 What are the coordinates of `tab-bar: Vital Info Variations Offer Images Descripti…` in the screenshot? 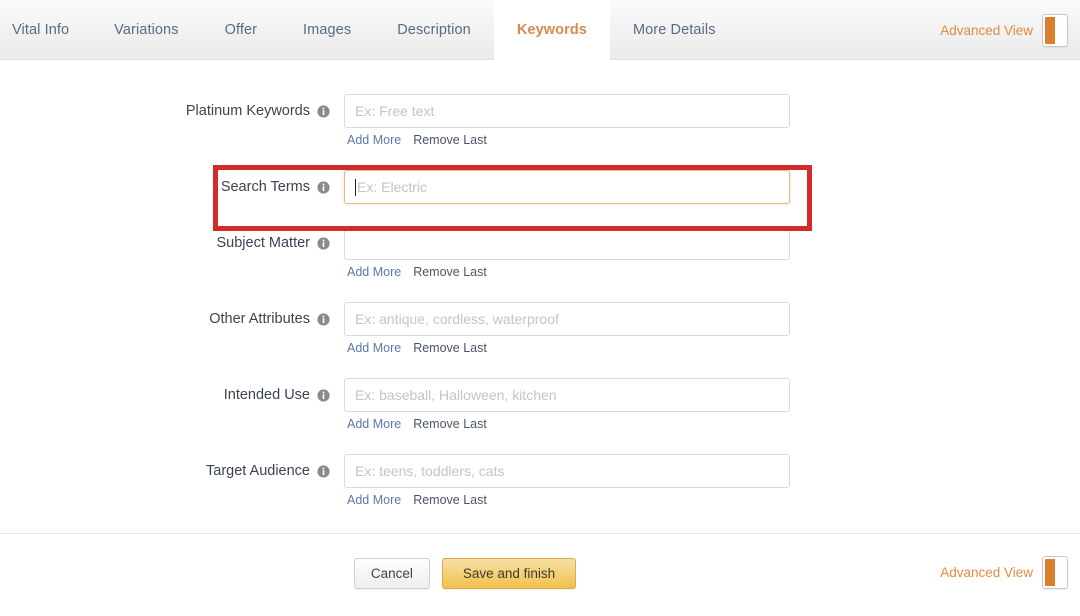 It's located at (540, 30).